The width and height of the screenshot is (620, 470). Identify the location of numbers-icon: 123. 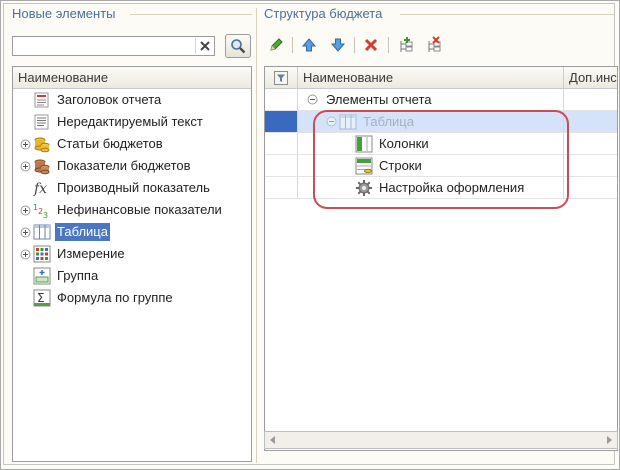
(40, 211).